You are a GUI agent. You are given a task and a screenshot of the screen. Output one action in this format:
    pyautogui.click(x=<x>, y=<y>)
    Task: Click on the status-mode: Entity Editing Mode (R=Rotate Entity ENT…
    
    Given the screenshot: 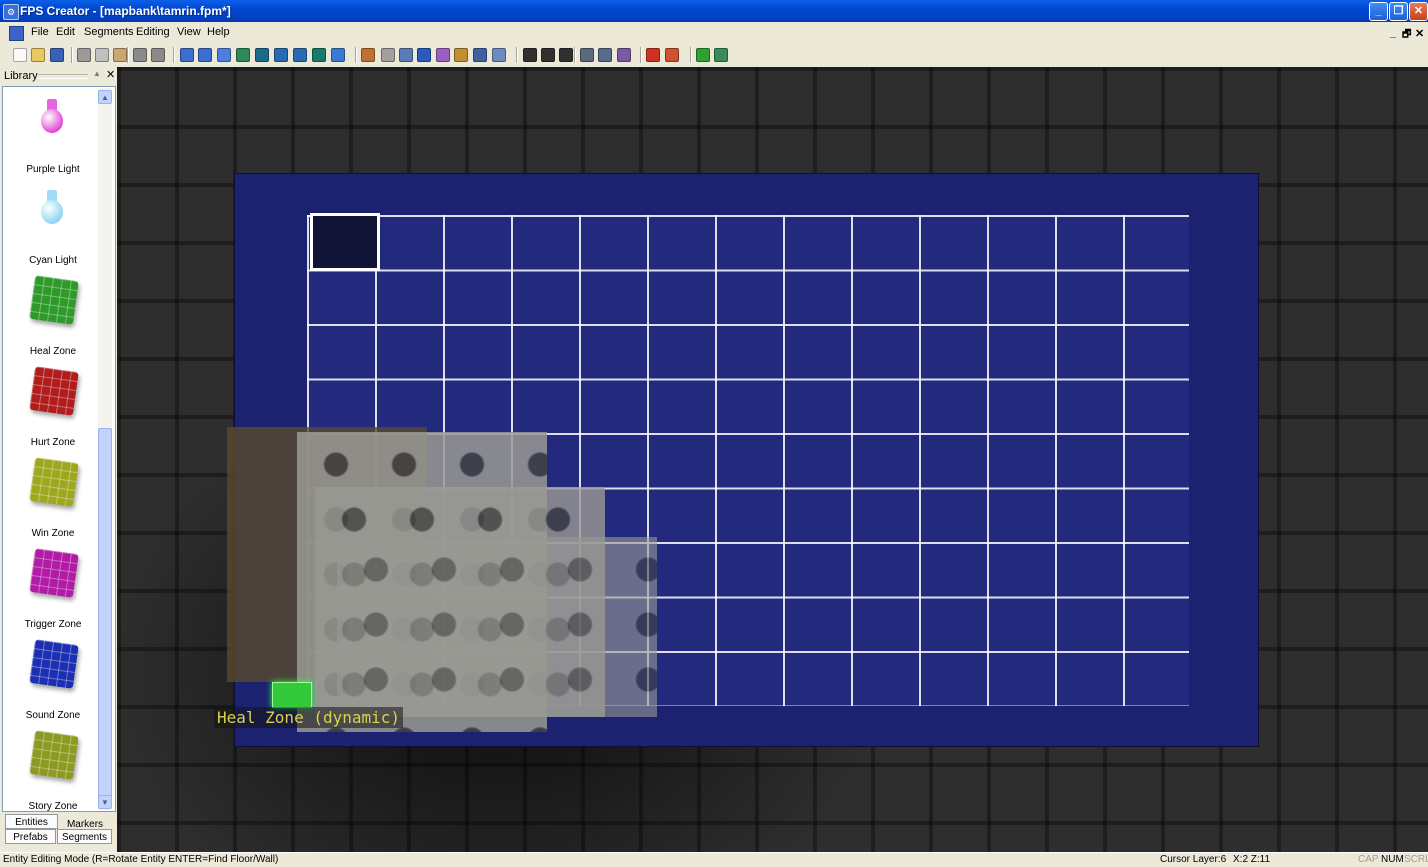 What is the action you would take?
    pyautogui.click(x=141, y=859)
    